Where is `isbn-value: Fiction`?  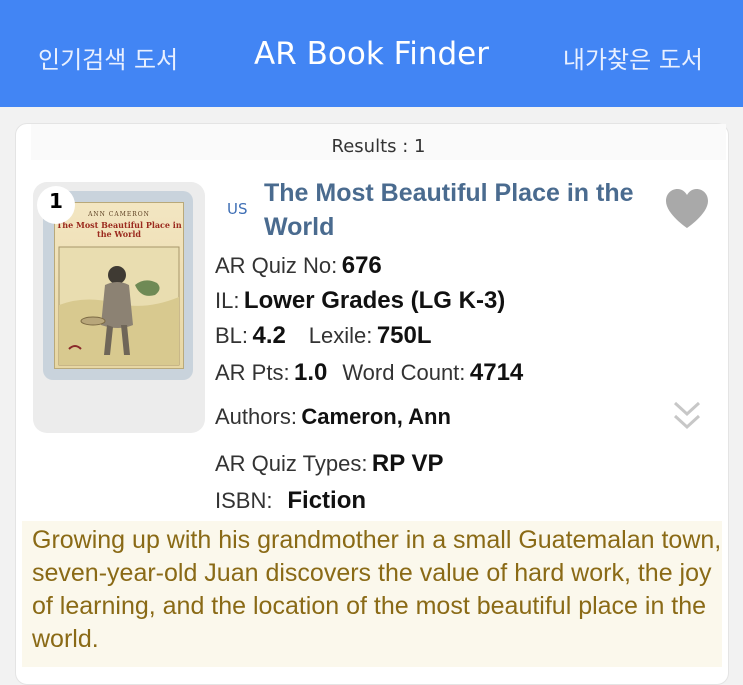
isbn-value: Fiction is located at coordinates (327, 500).